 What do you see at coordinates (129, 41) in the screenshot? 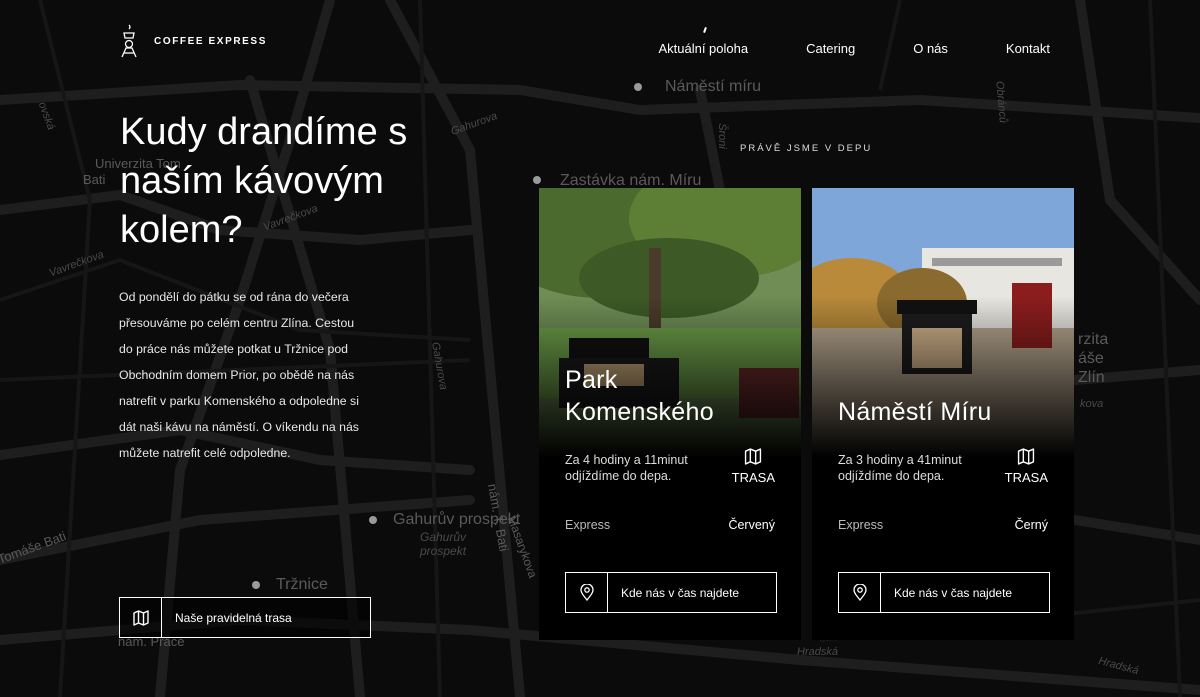
I see `coffee-express-logo-icon` at bounding box center [129, 41].